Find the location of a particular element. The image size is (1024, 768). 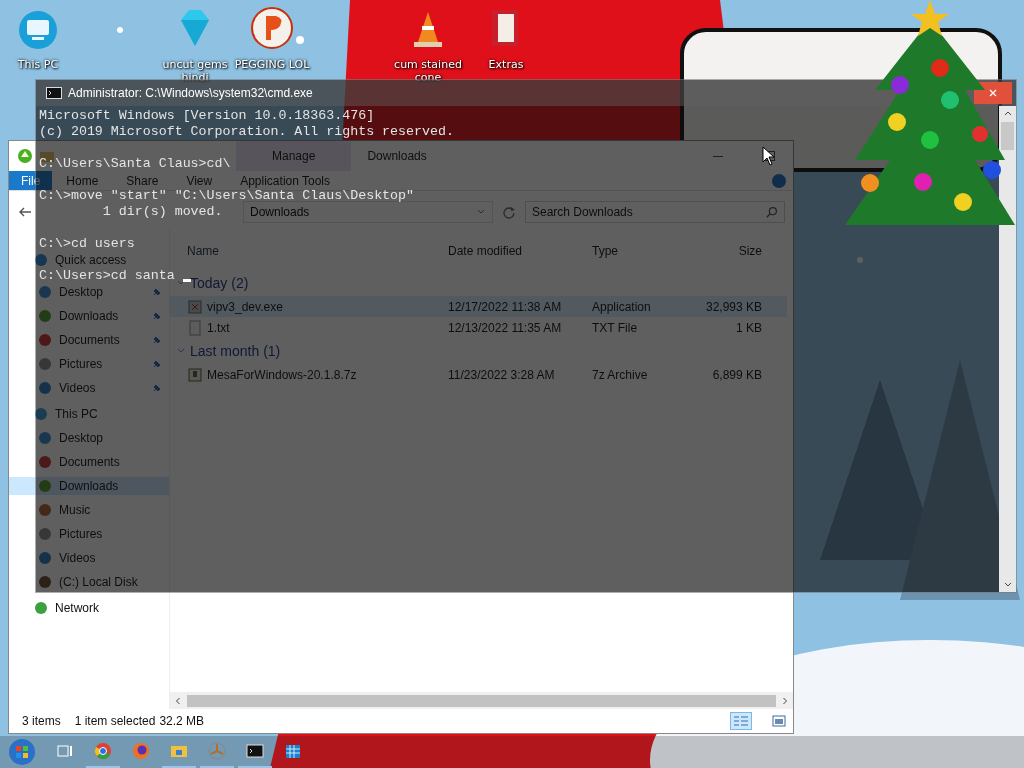

window-title: Downloads is located at coordinates (397, 156).